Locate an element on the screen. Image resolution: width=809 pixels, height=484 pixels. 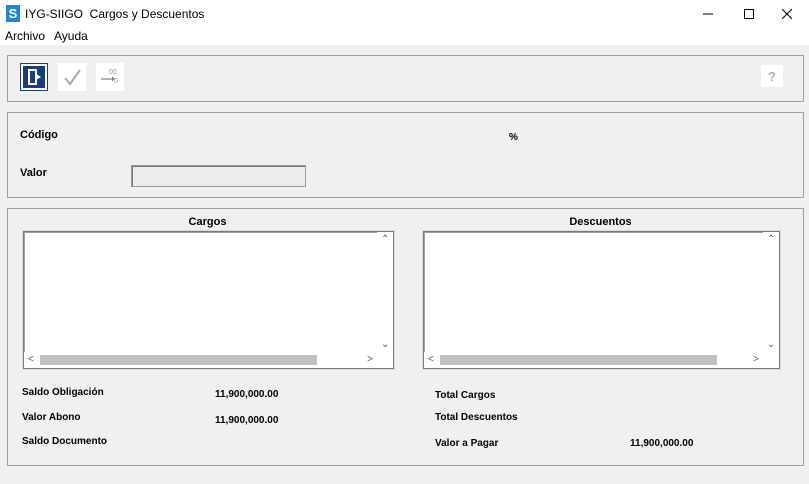
valor-abono-label: Valor Abono is located at coordinates (51, 417).